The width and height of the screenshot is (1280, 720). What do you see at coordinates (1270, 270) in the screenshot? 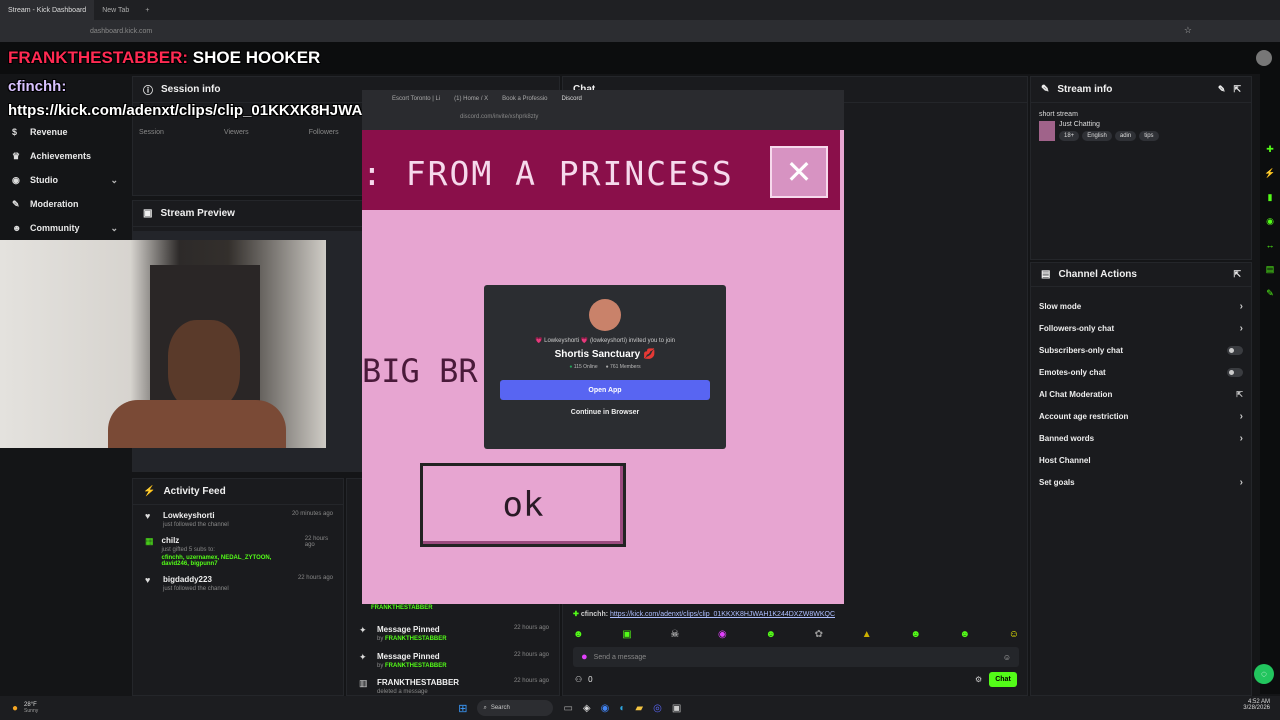
I see `list-icon: ▤` at bounding box center [1270, 270].